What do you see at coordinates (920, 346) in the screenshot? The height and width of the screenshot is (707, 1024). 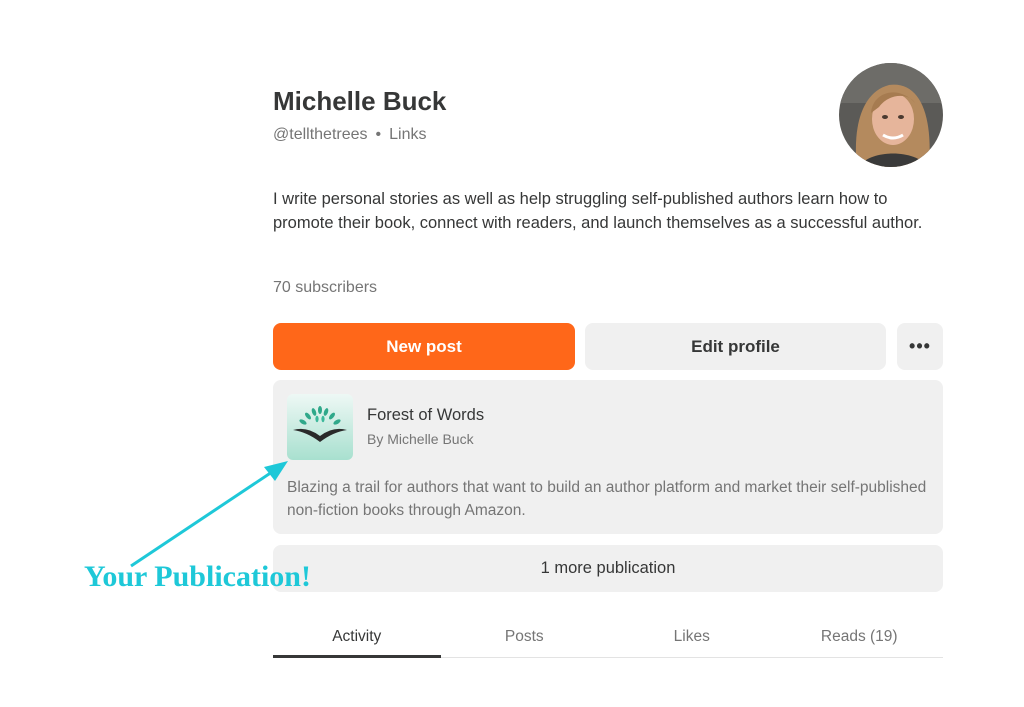 I see `more-options-button: •••` at bounding box center [920, 346].